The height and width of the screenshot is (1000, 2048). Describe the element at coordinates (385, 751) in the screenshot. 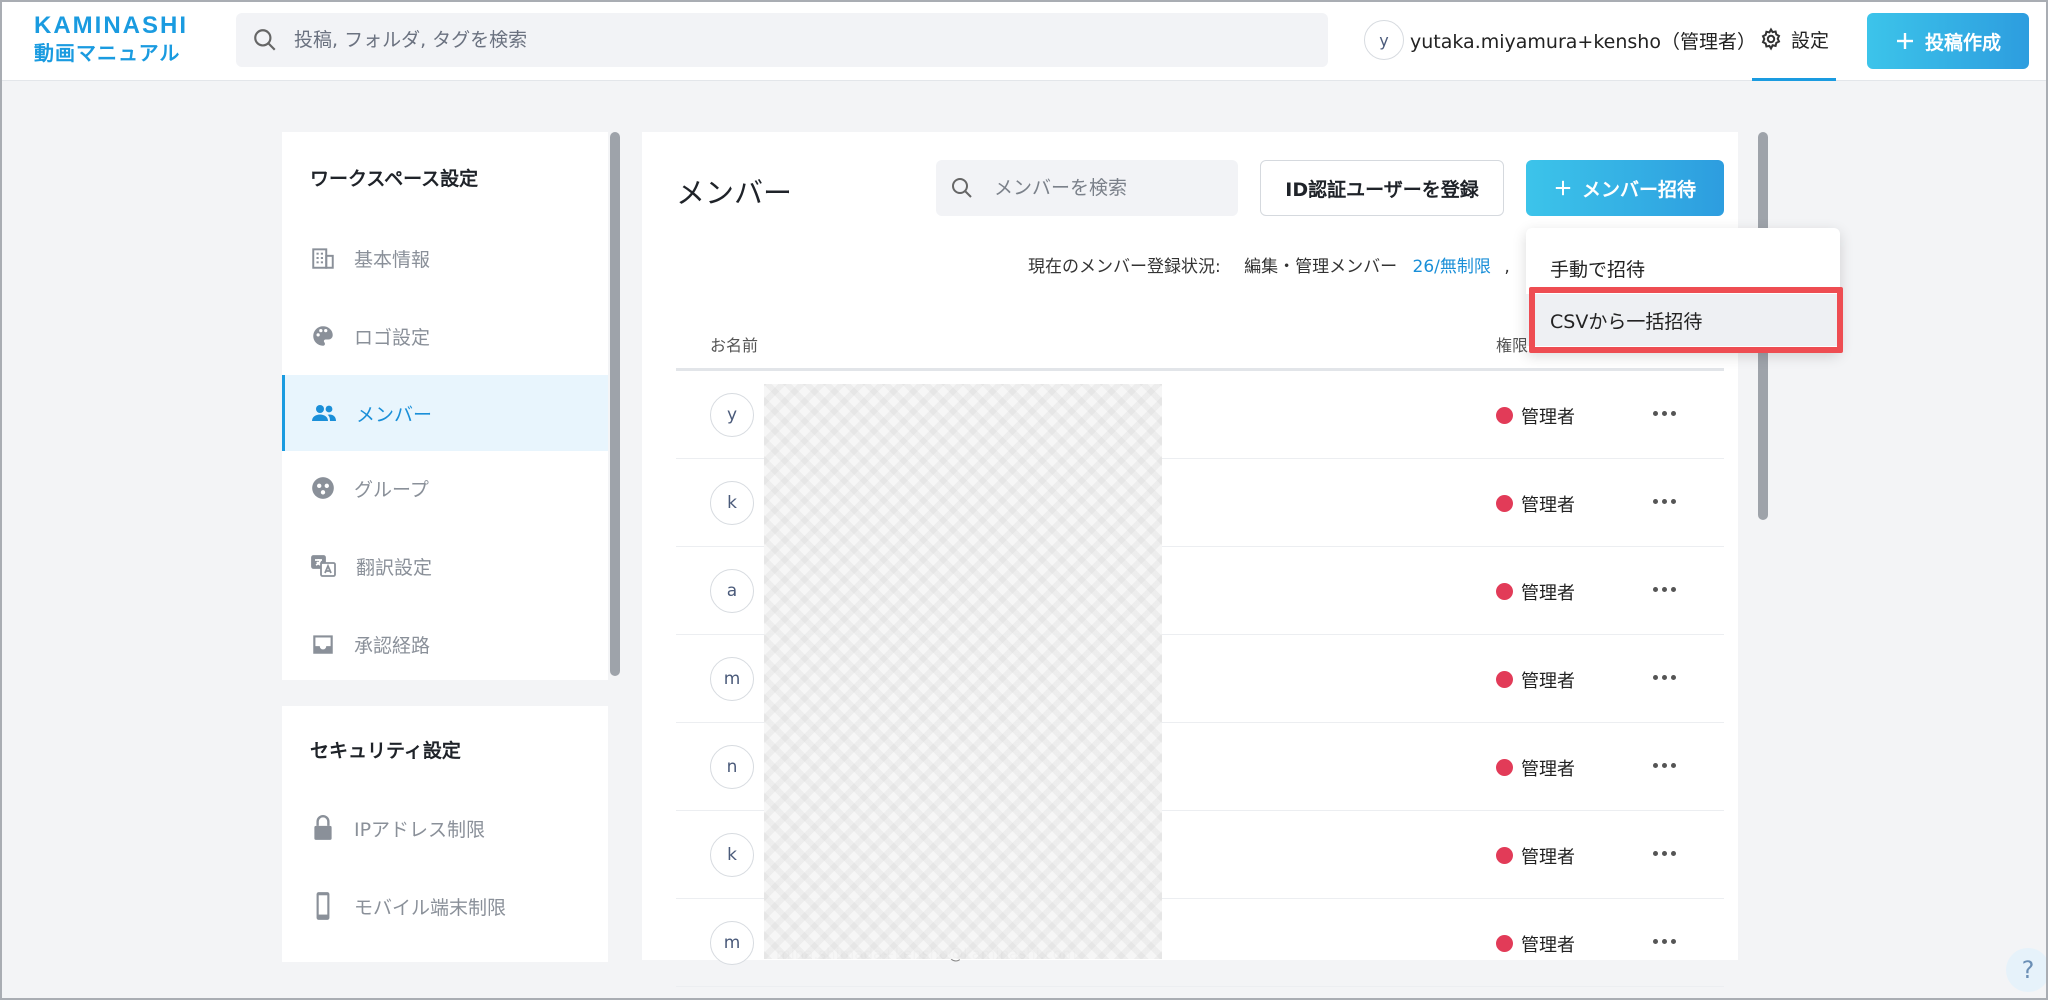

I see `security-settings-title: セキュリティ設定` at that location.